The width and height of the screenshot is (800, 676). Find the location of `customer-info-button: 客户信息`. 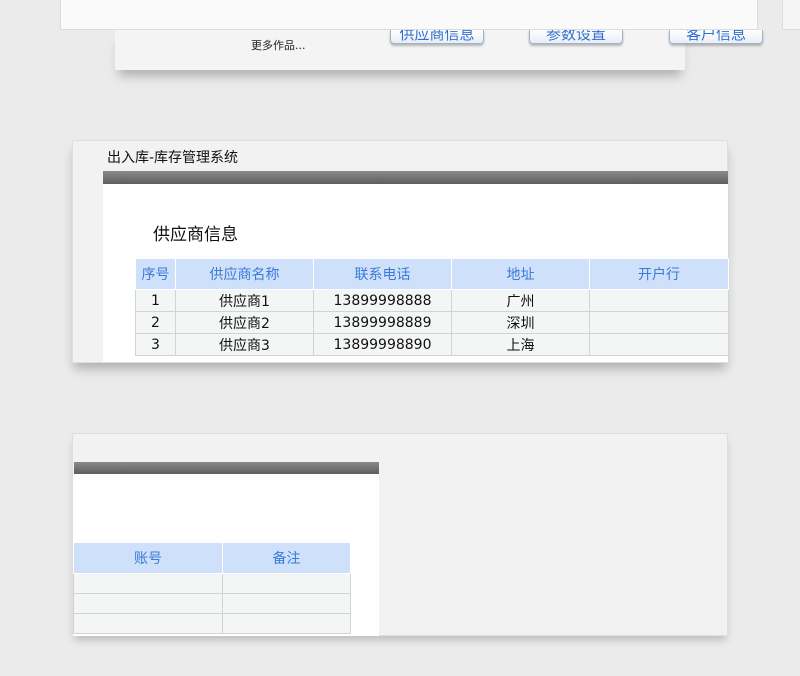

customer-info-button: 客户信息 is located at coordinates (716, 37).